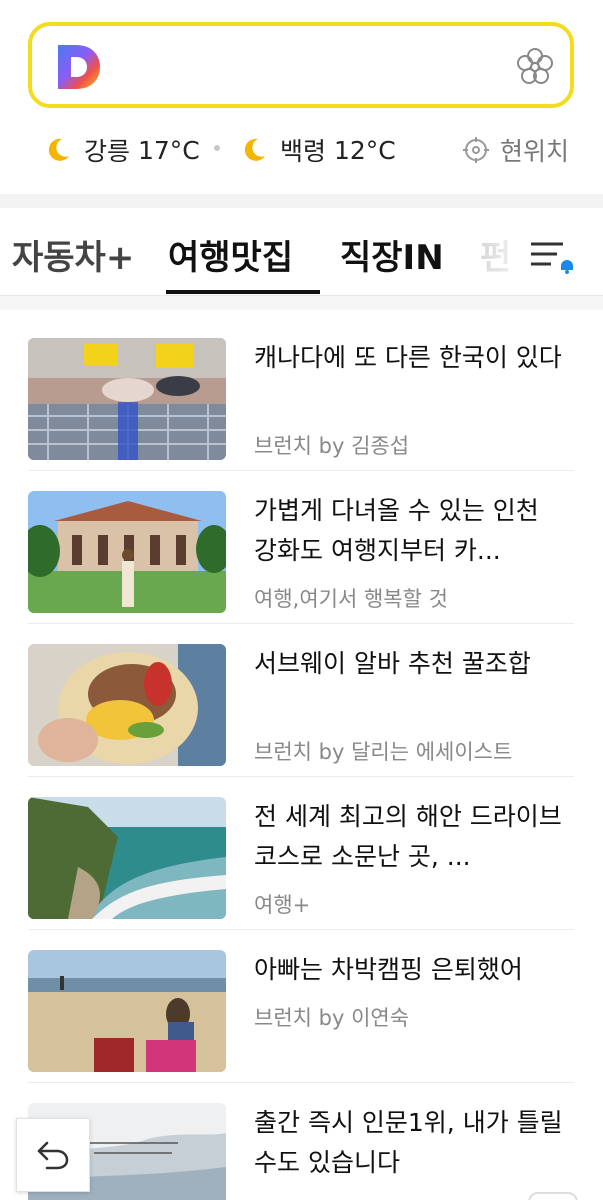 The width and height of the screenshot is (603, 1200). Describe the element at coordinates (332, 1018) in the screenshot. I see `article-source: 브런치 by 이연숙` at that location.